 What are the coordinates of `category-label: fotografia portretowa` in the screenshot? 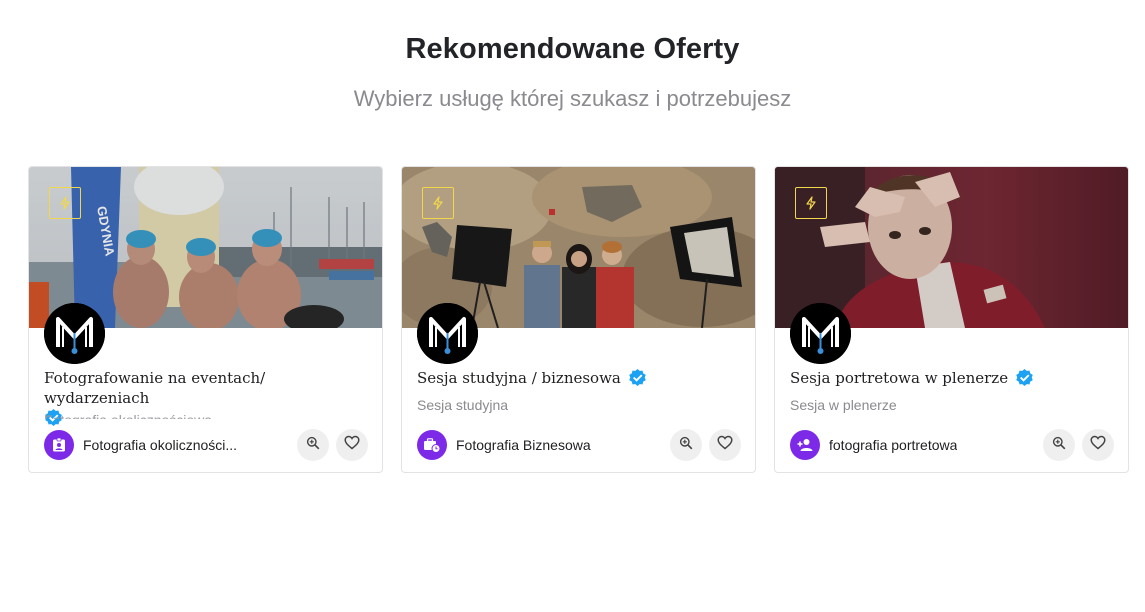 It's located at (893, 445).